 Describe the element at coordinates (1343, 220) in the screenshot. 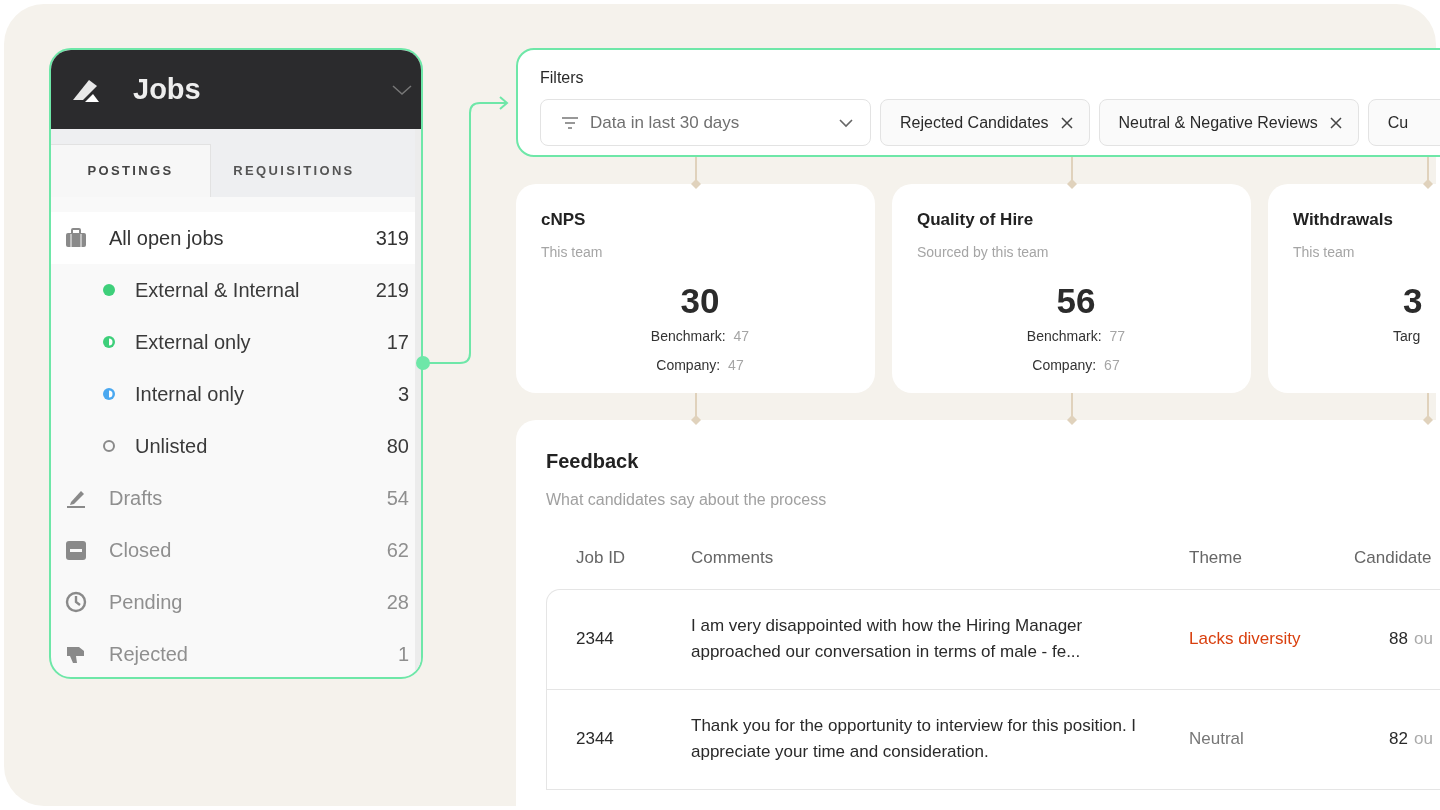

I see `card-title: Withdrawals` at that location.